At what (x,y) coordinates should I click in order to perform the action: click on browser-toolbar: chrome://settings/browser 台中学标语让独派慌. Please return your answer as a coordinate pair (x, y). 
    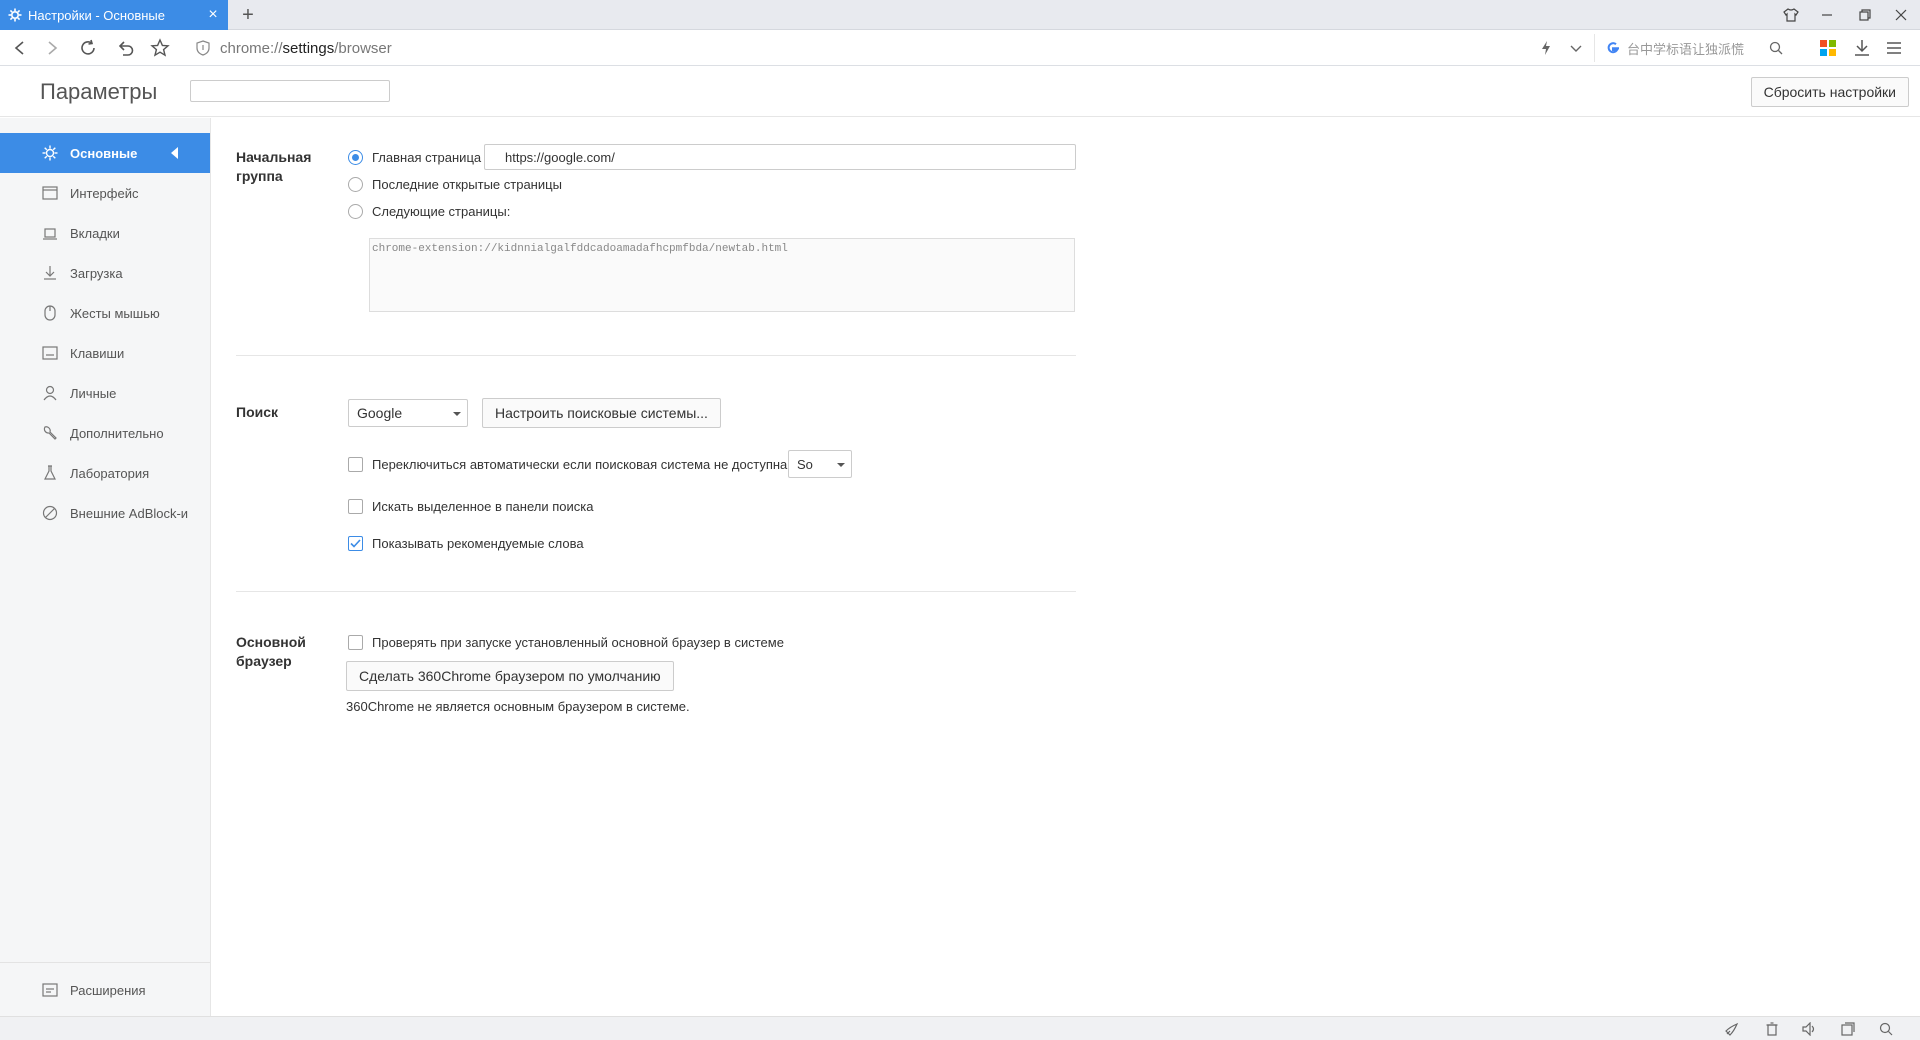
    Looking at the image, I should click on (960, 48).